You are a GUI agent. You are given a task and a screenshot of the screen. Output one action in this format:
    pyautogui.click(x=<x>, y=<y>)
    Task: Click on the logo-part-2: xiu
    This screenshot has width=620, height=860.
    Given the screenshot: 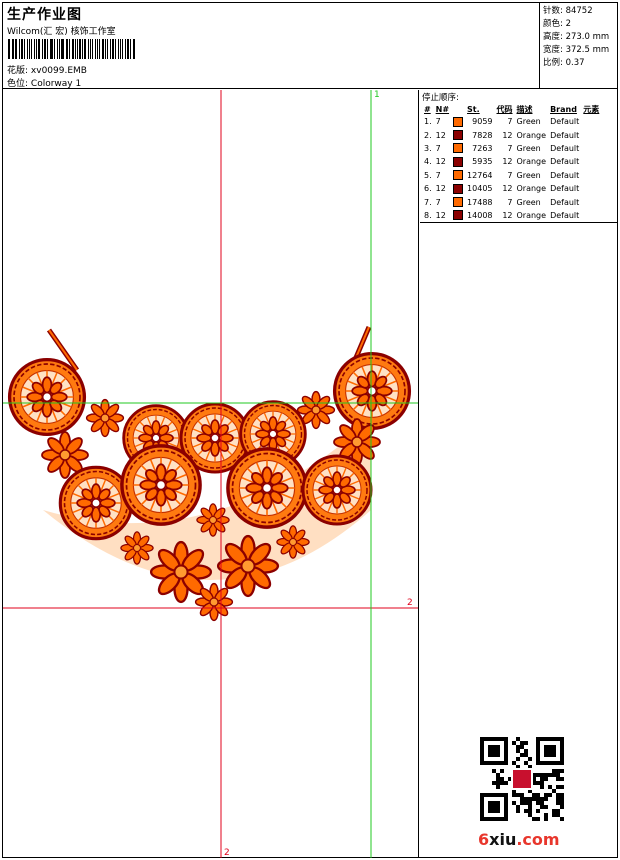 What is the action you would take?
    pyautogui.click(x=503, y=839)
    